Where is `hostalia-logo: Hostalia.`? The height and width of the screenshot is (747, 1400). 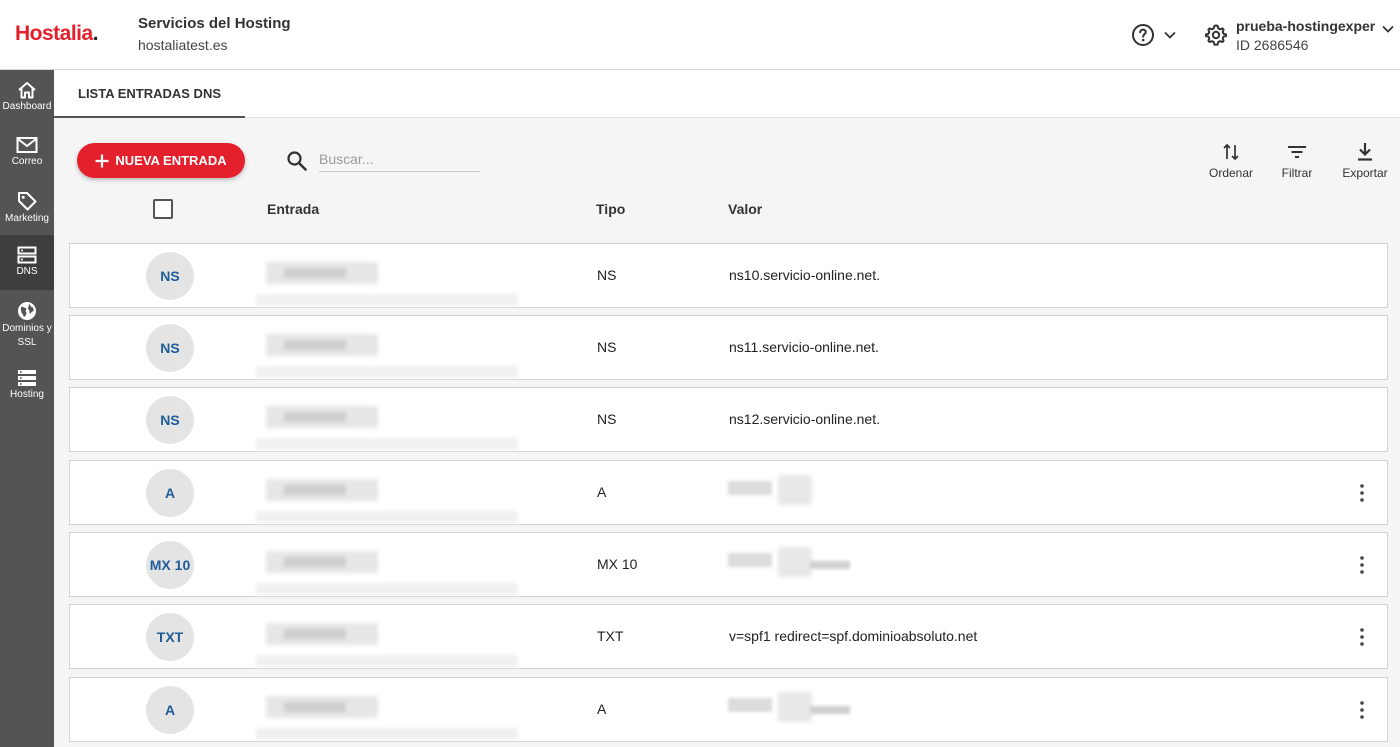 hostalia-logo: Hostalia. is located at coordinates (57, 34).